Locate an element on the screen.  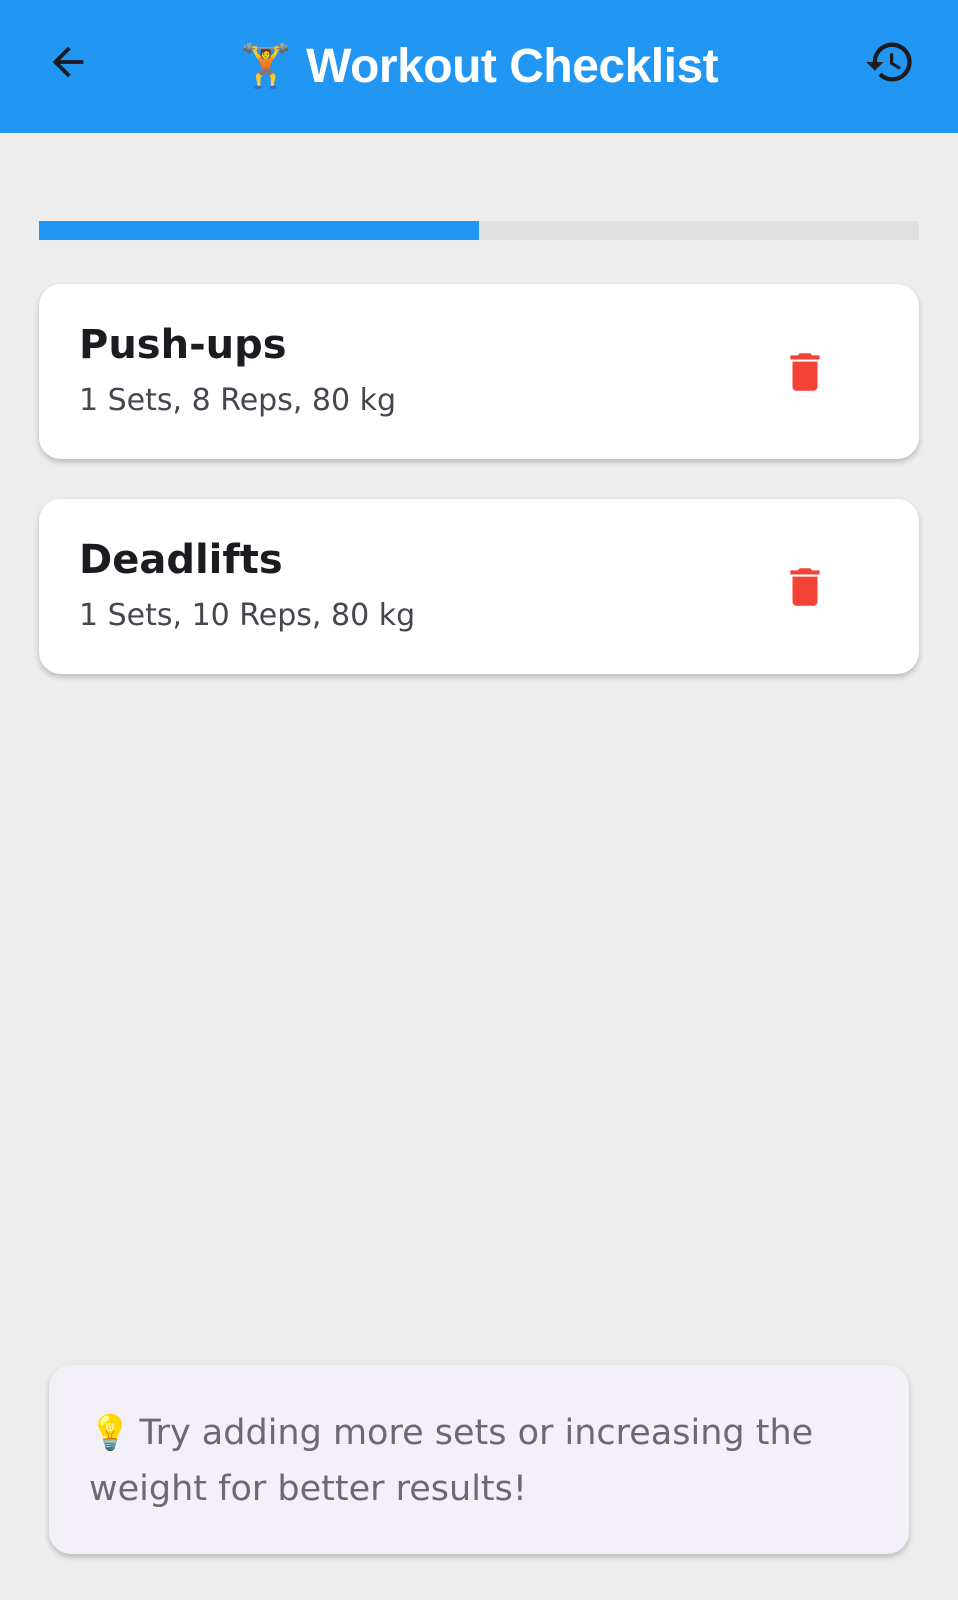
history-button is located at coordinates (890, 62).